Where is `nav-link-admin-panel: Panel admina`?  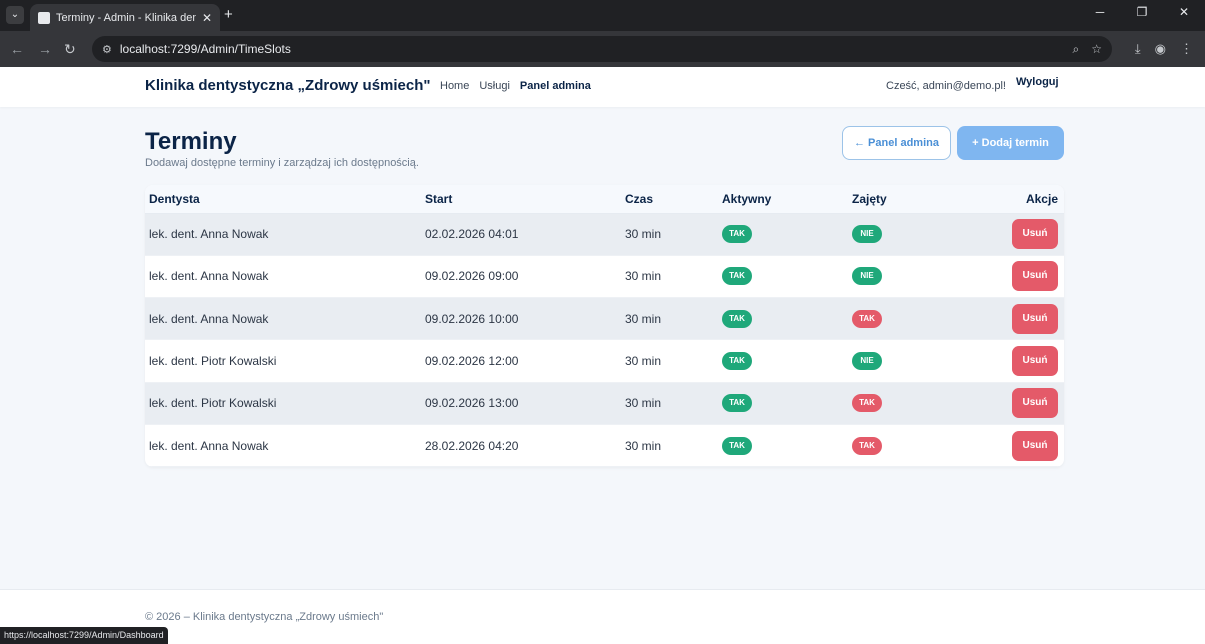 nav-link-admin-panel: Panel admina is located at coordinates (555, 86).